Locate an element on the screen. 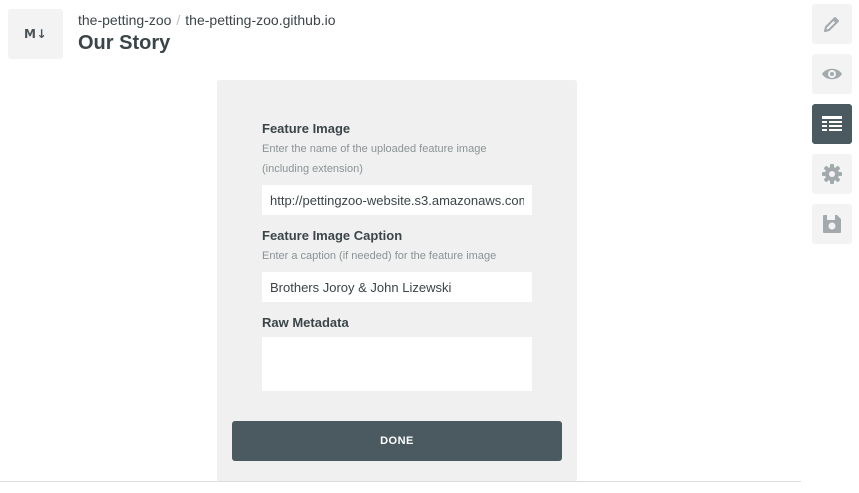  breadcrumb-org-link: the-petting-zoo is located at coordinates (124, 20).